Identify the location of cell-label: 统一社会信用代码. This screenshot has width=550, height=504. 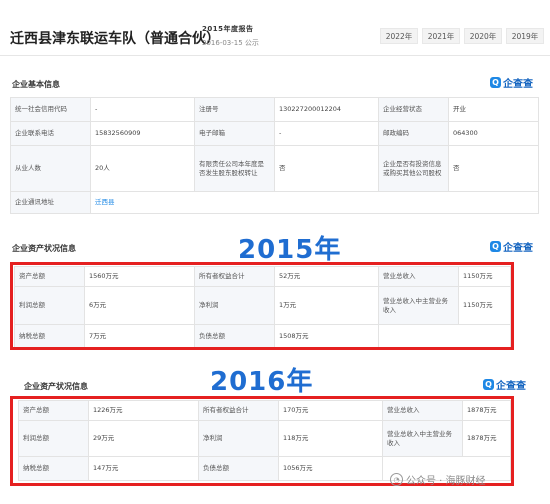
(50, 109).